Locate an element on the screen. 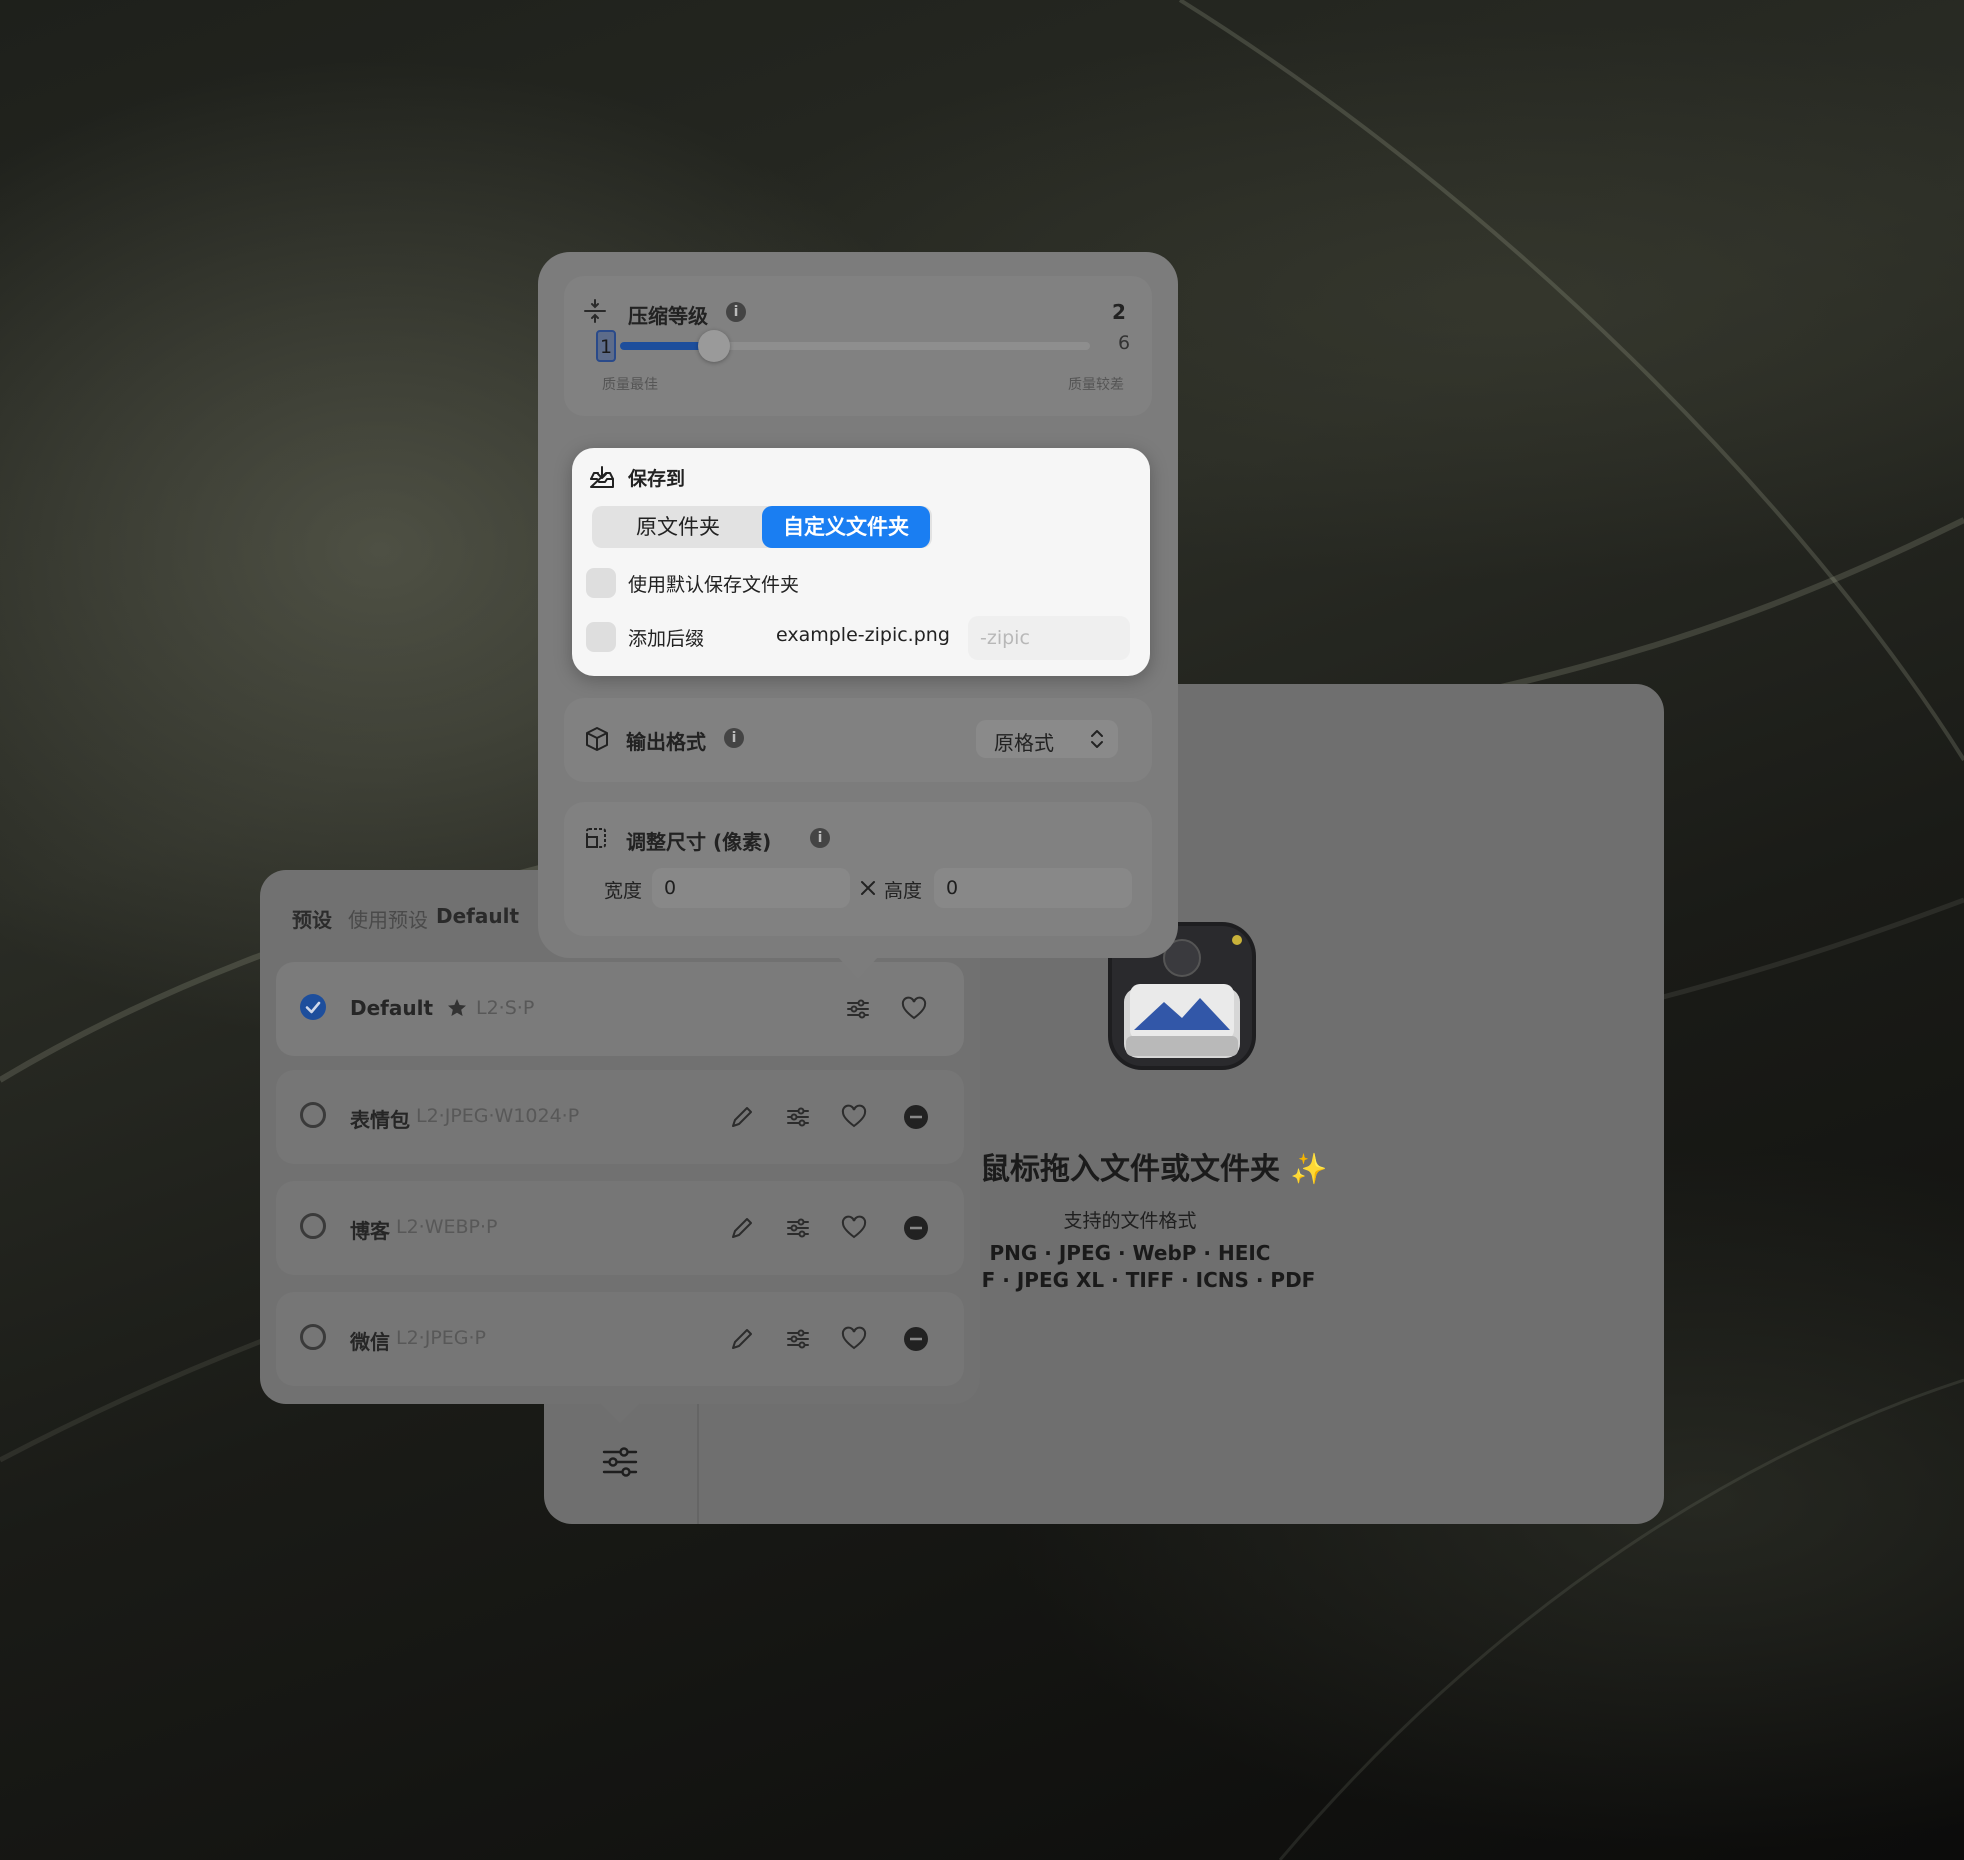  presets-title: 预设 is located at coordinates (312, 920).